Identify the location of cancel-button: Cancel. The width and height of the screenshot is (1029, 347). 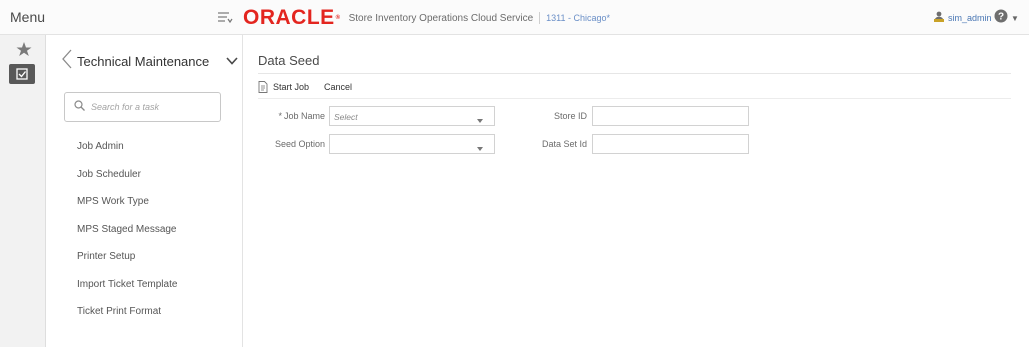
(338, 87).